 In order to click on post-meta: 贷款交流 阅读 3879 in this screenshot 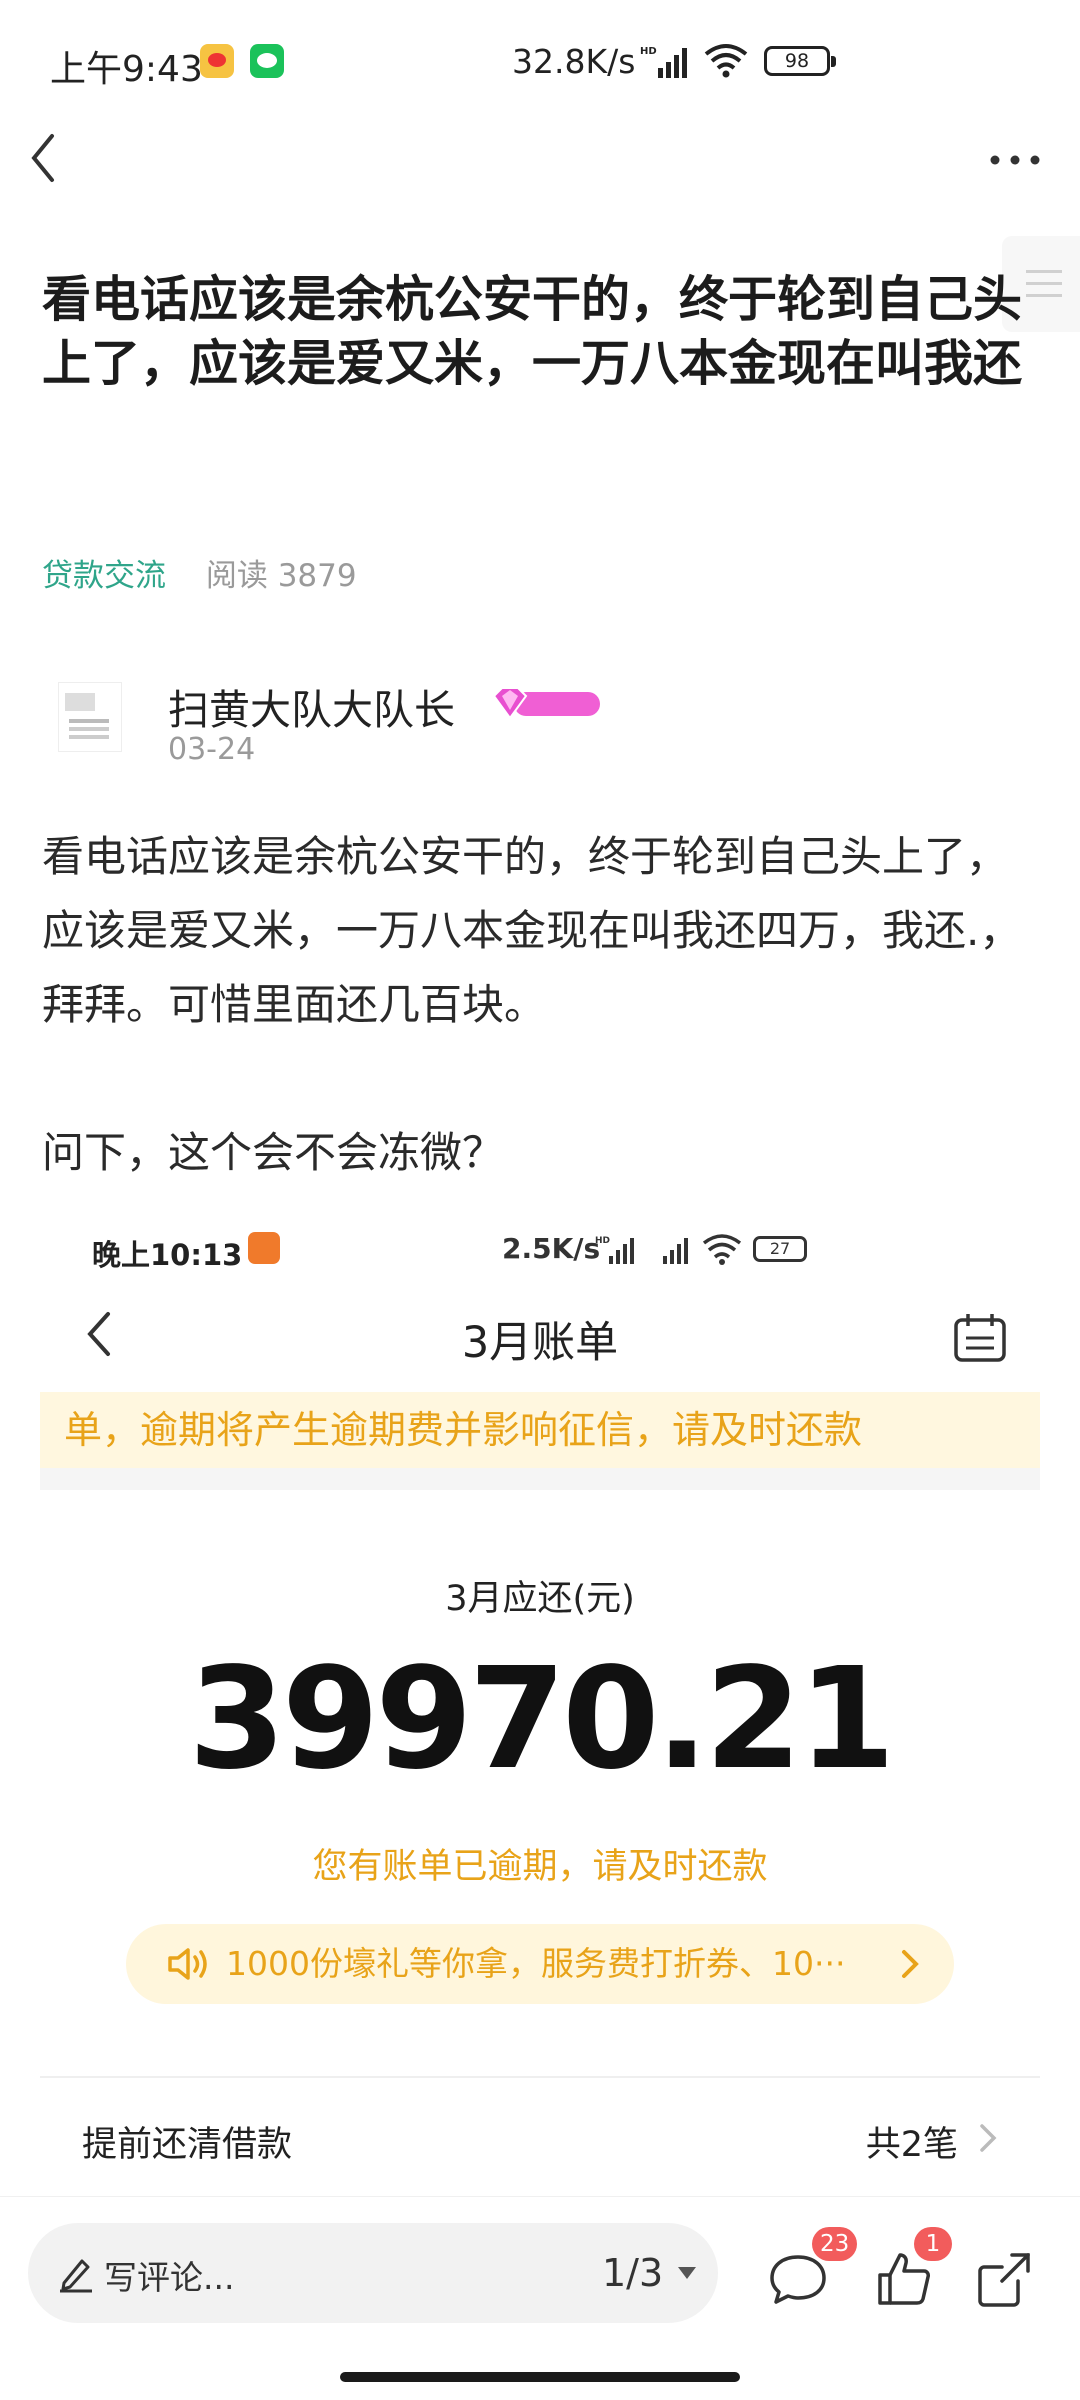, I will do `click(199, 572)`.